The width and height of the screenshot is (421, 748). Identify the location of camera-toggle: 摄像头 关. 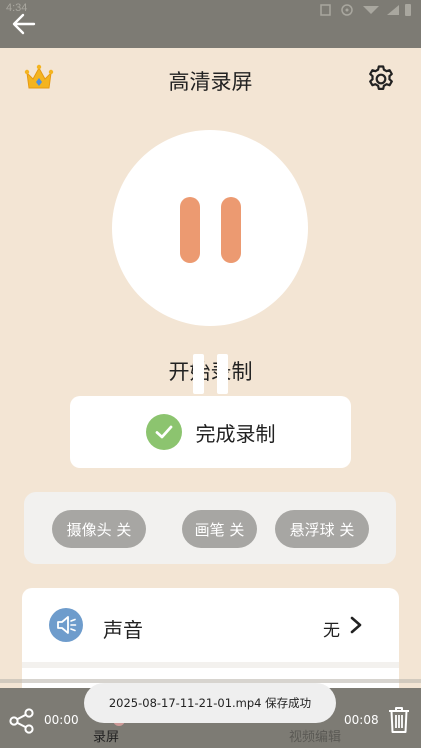
(99, 529).